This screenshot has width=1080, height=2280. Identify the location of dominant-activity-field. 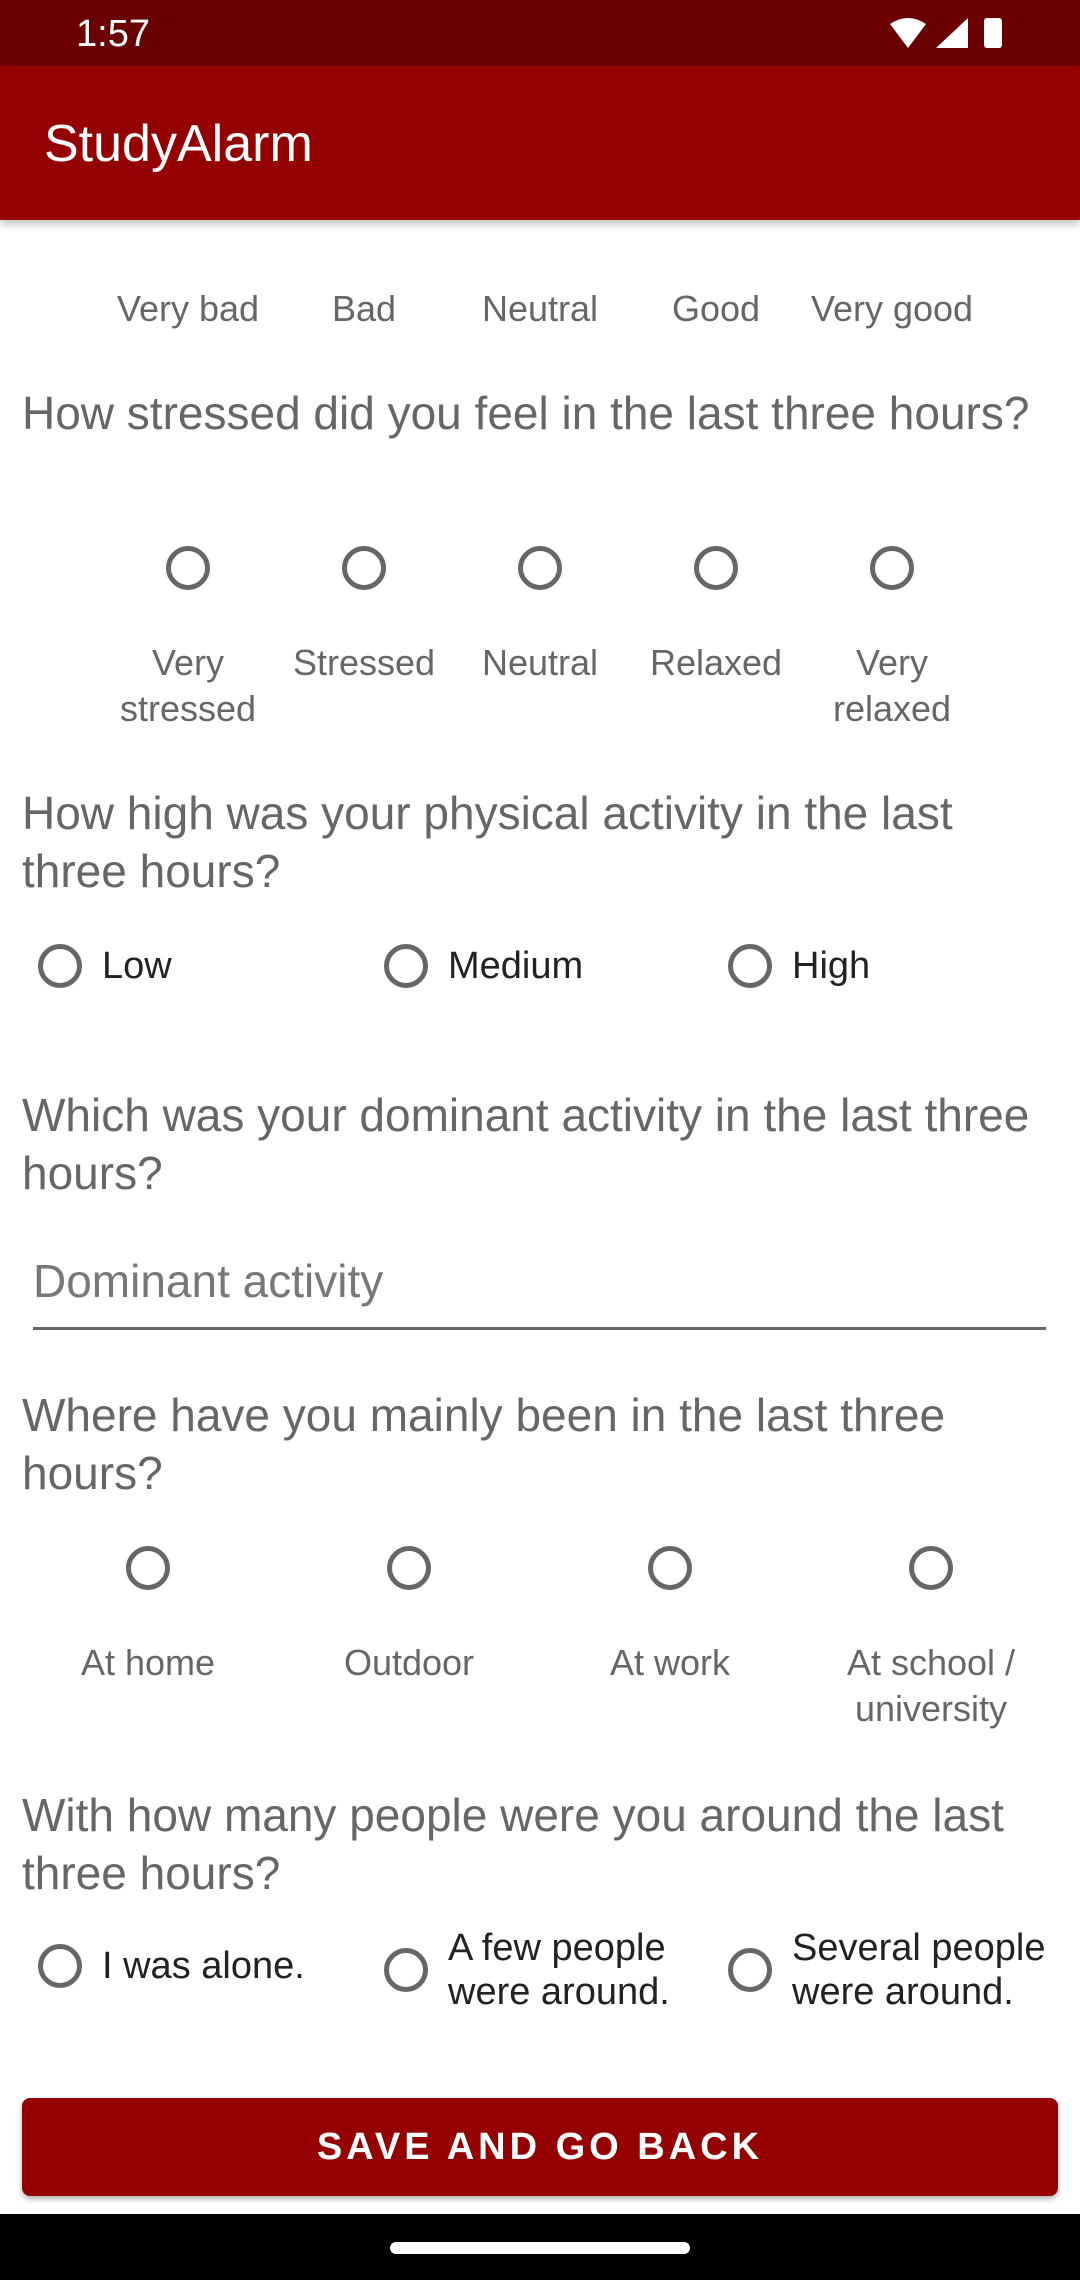
(539, 1284).